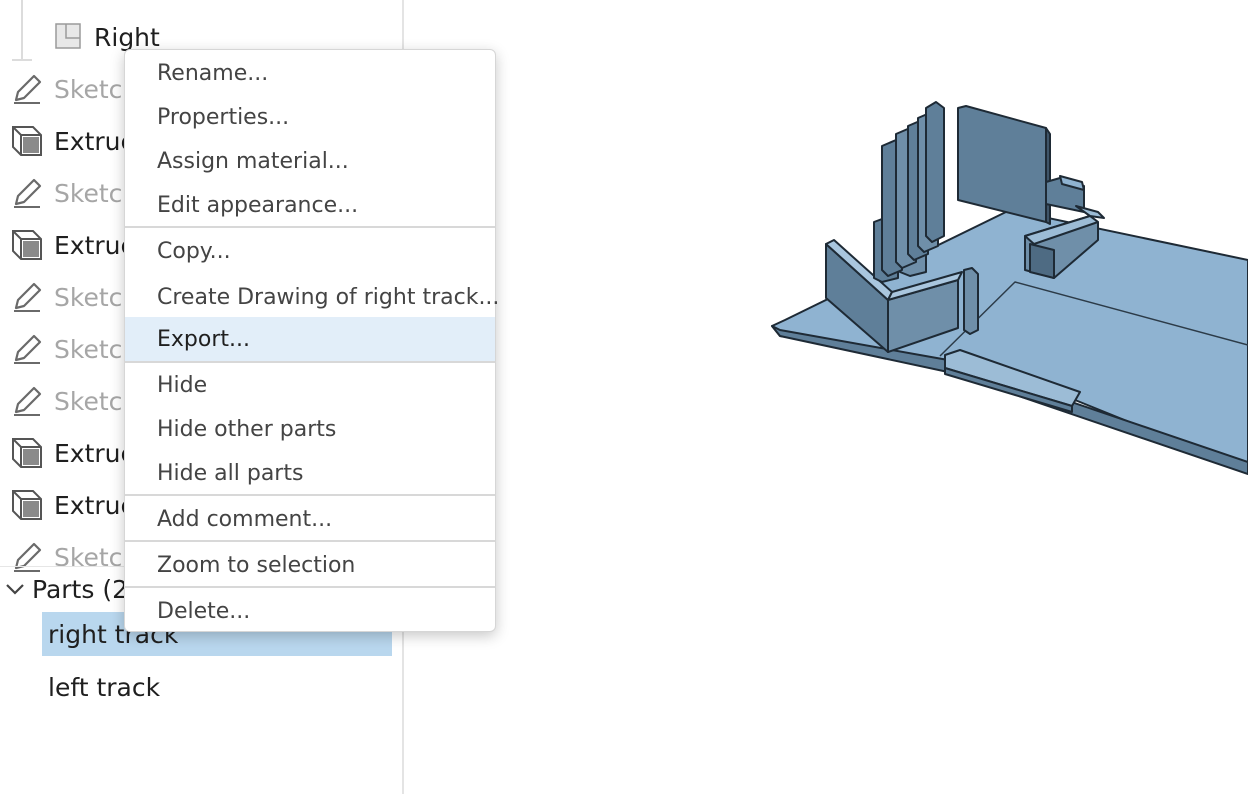  Describe the element at coordinates (68, 36) in the screenshot. I see `plane-icon` at that location.